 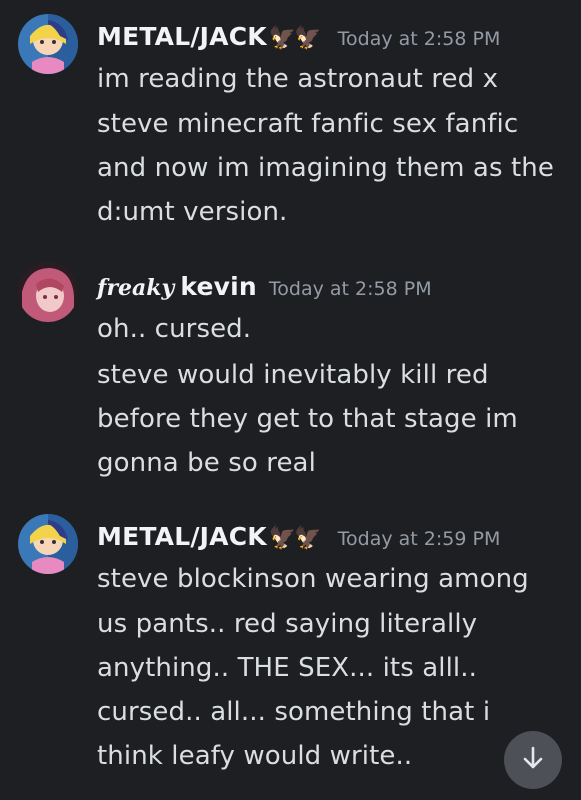 What do you see at coordinates (174, 329) in the screenshot?
I see `message-line: oh.. cursed.` at bounding box center [174, 329].